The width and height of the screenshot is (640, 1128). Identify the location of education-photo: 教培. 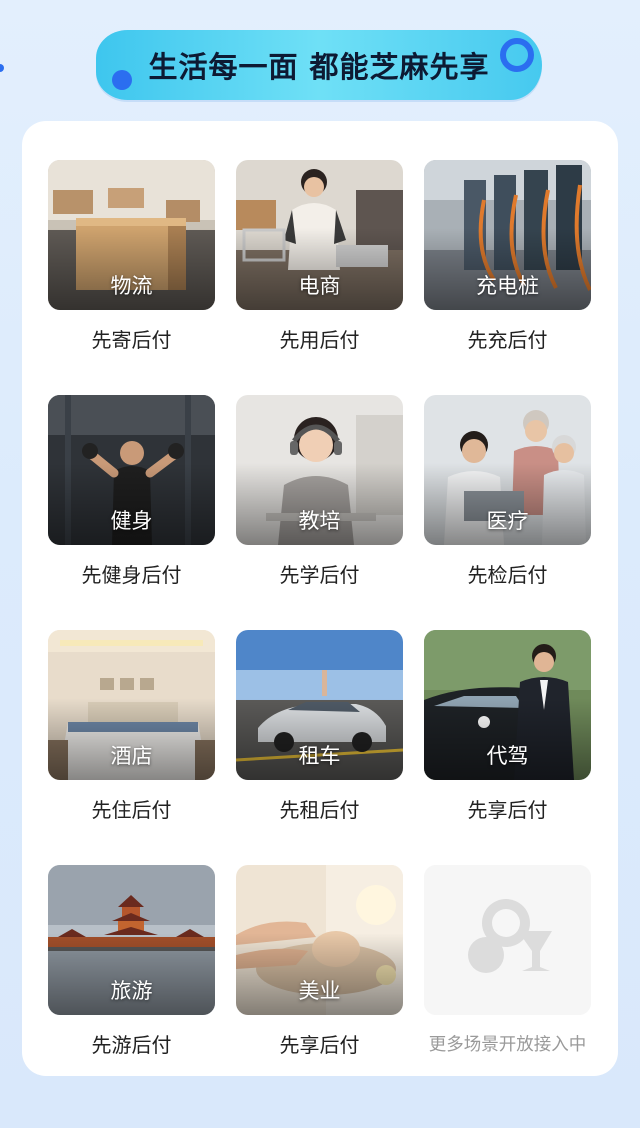
(319, 470).